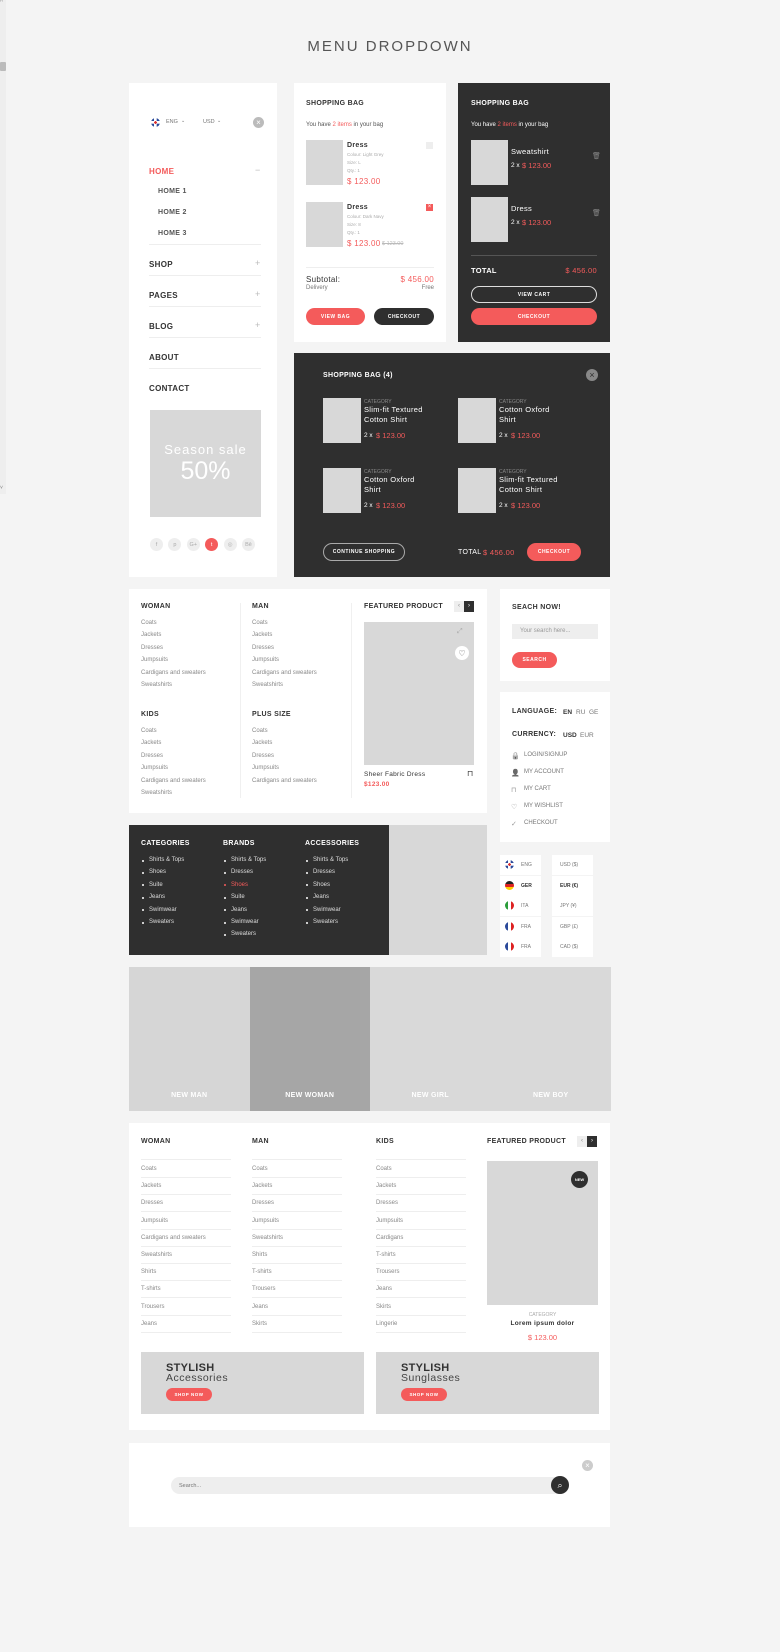 The width and height of the screenshot is (780, 1652). What do you see at coordinates (252, 1383) in the screenshot?
I see `promo-banner: STYLISH Accessories SHOP NOW` at bounding box center [252, 1383].